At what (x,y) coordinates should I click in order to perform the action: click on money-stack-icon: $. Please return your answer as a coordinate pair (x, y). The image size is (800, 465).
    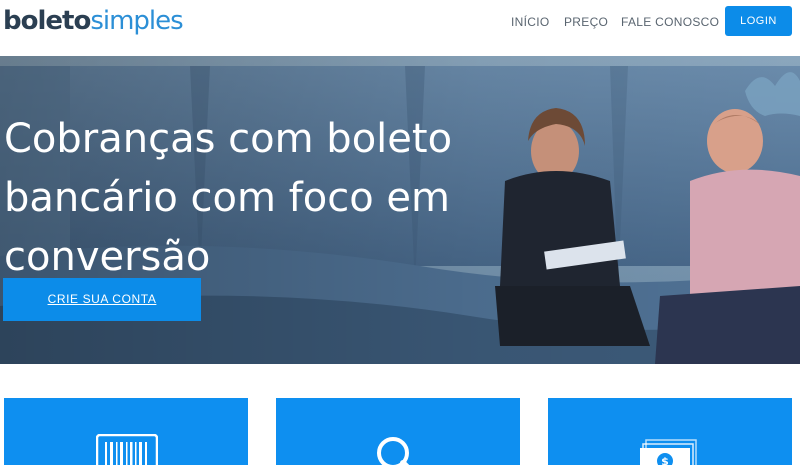
    Looking at the image, I should click on (668, 452).